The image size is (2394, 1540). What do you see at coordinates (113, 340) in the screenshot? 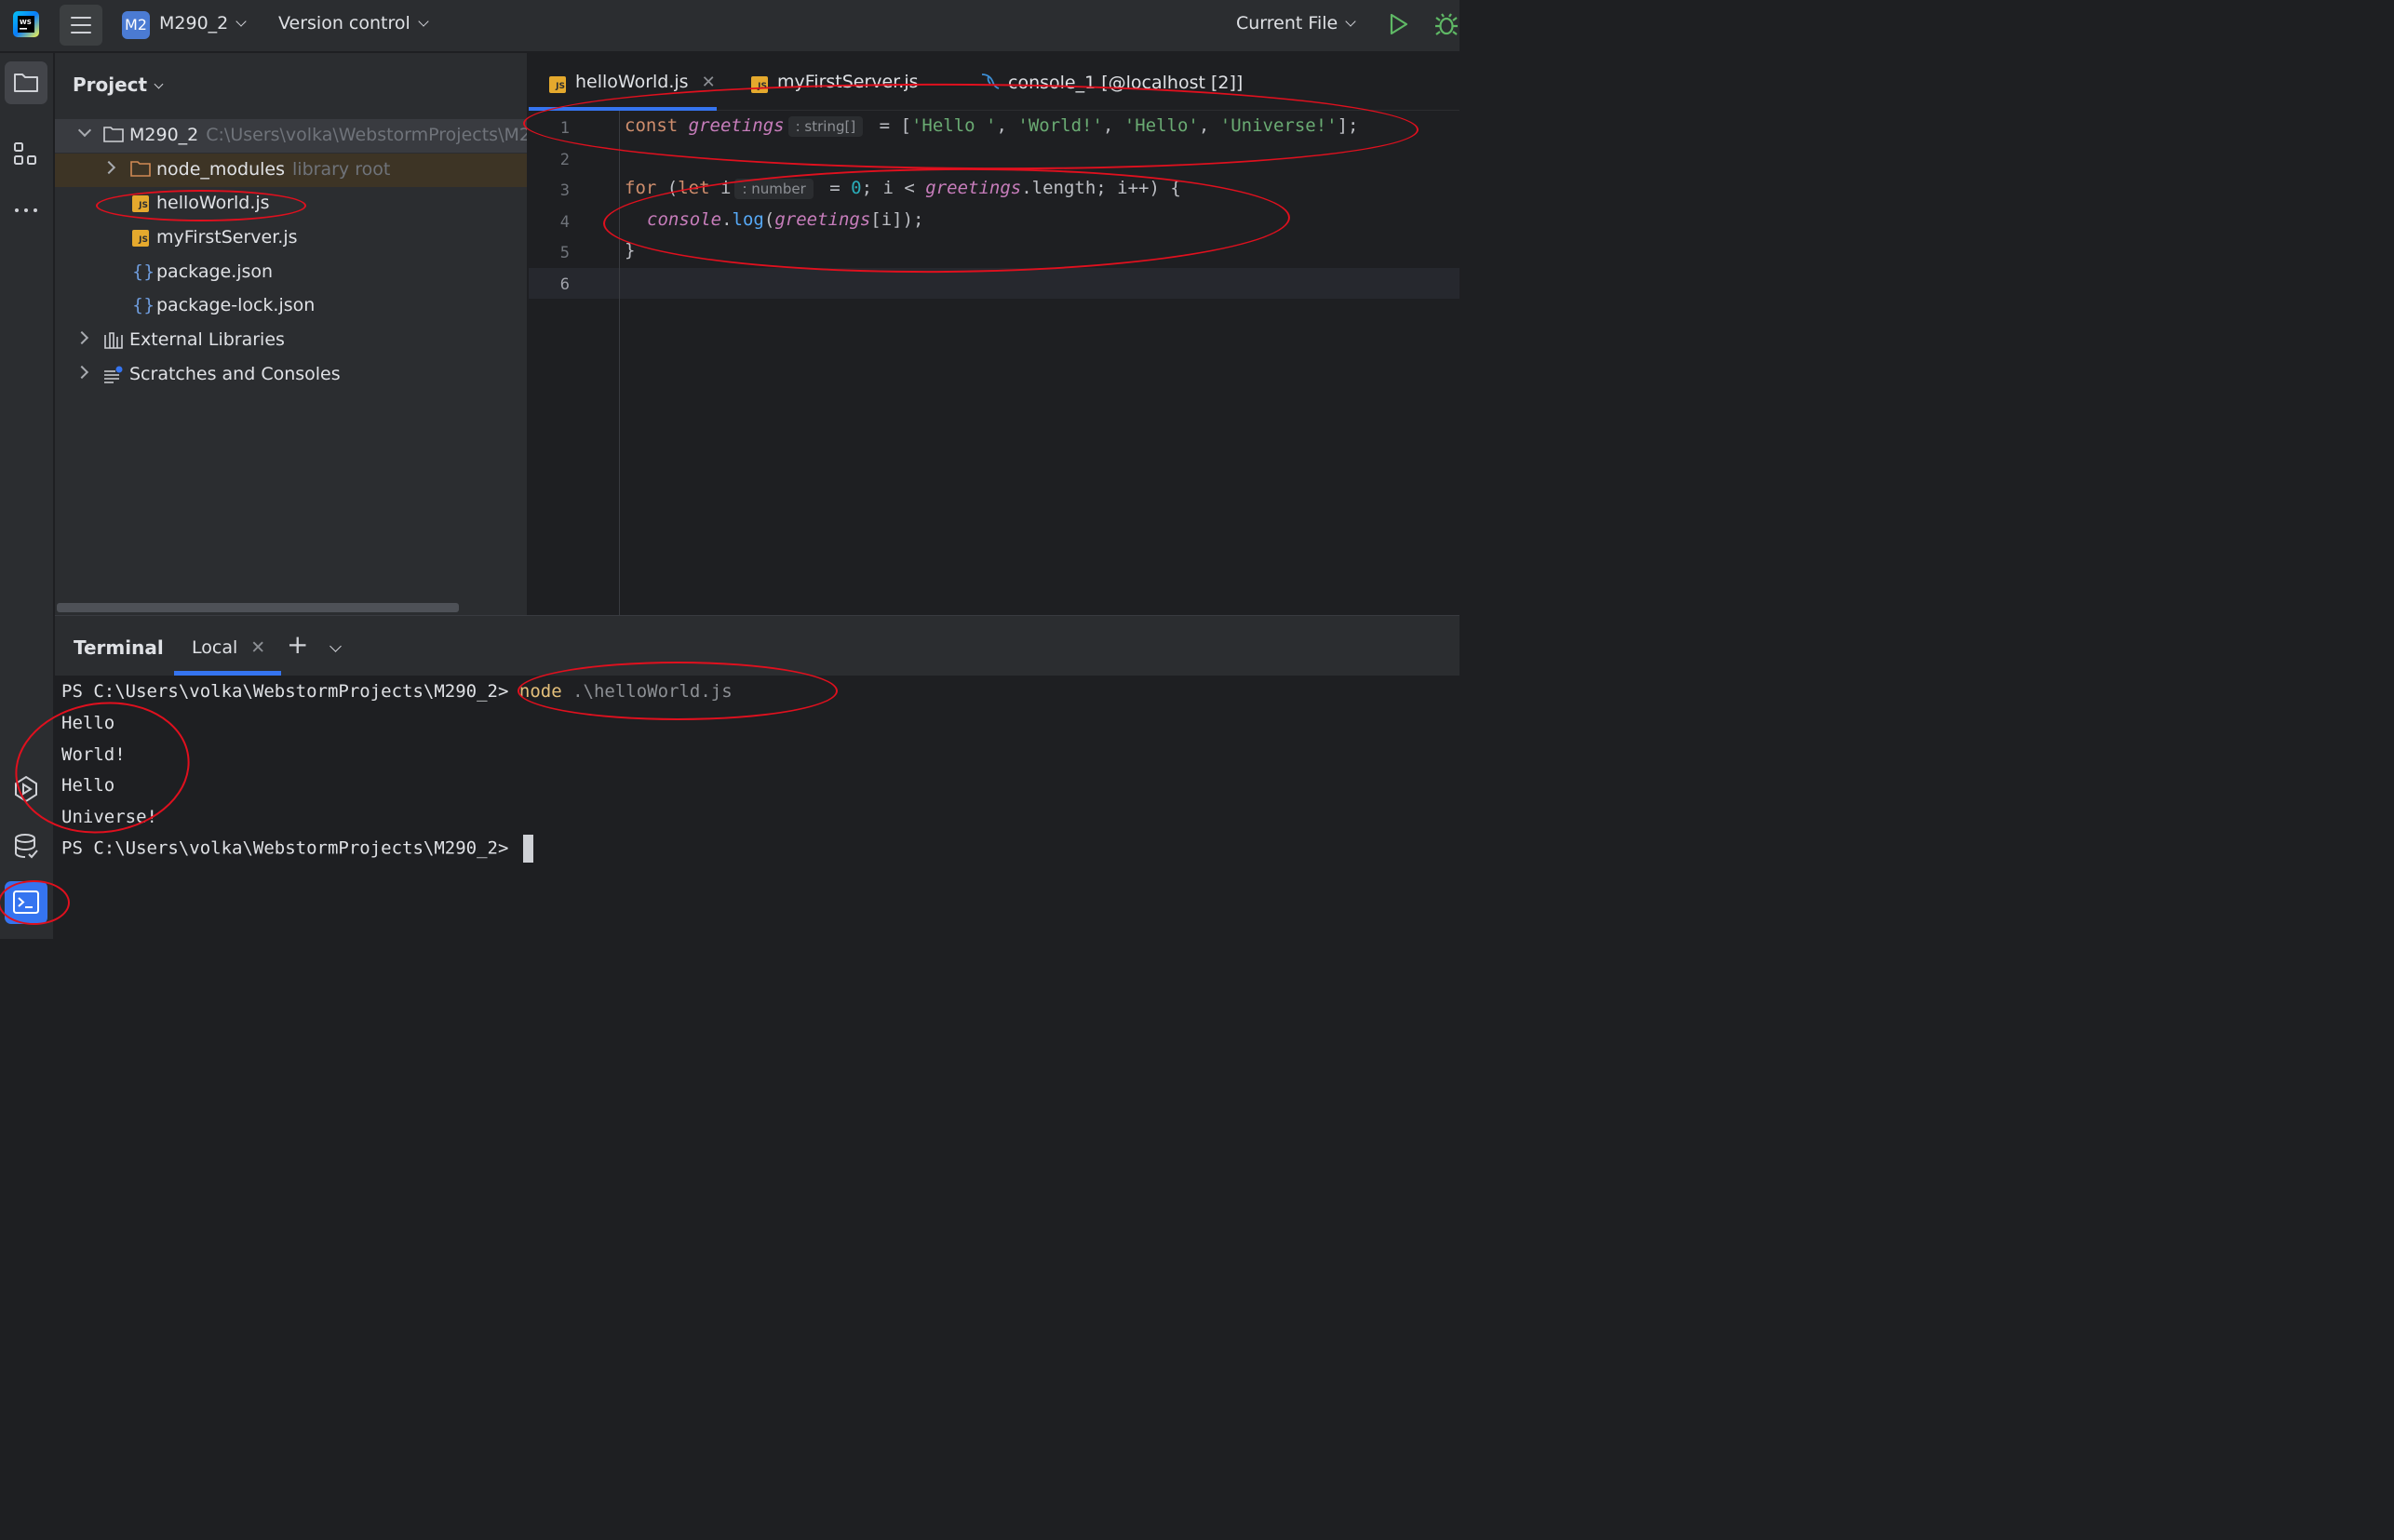
I see `library-icon` at bounding box center [113, 340].